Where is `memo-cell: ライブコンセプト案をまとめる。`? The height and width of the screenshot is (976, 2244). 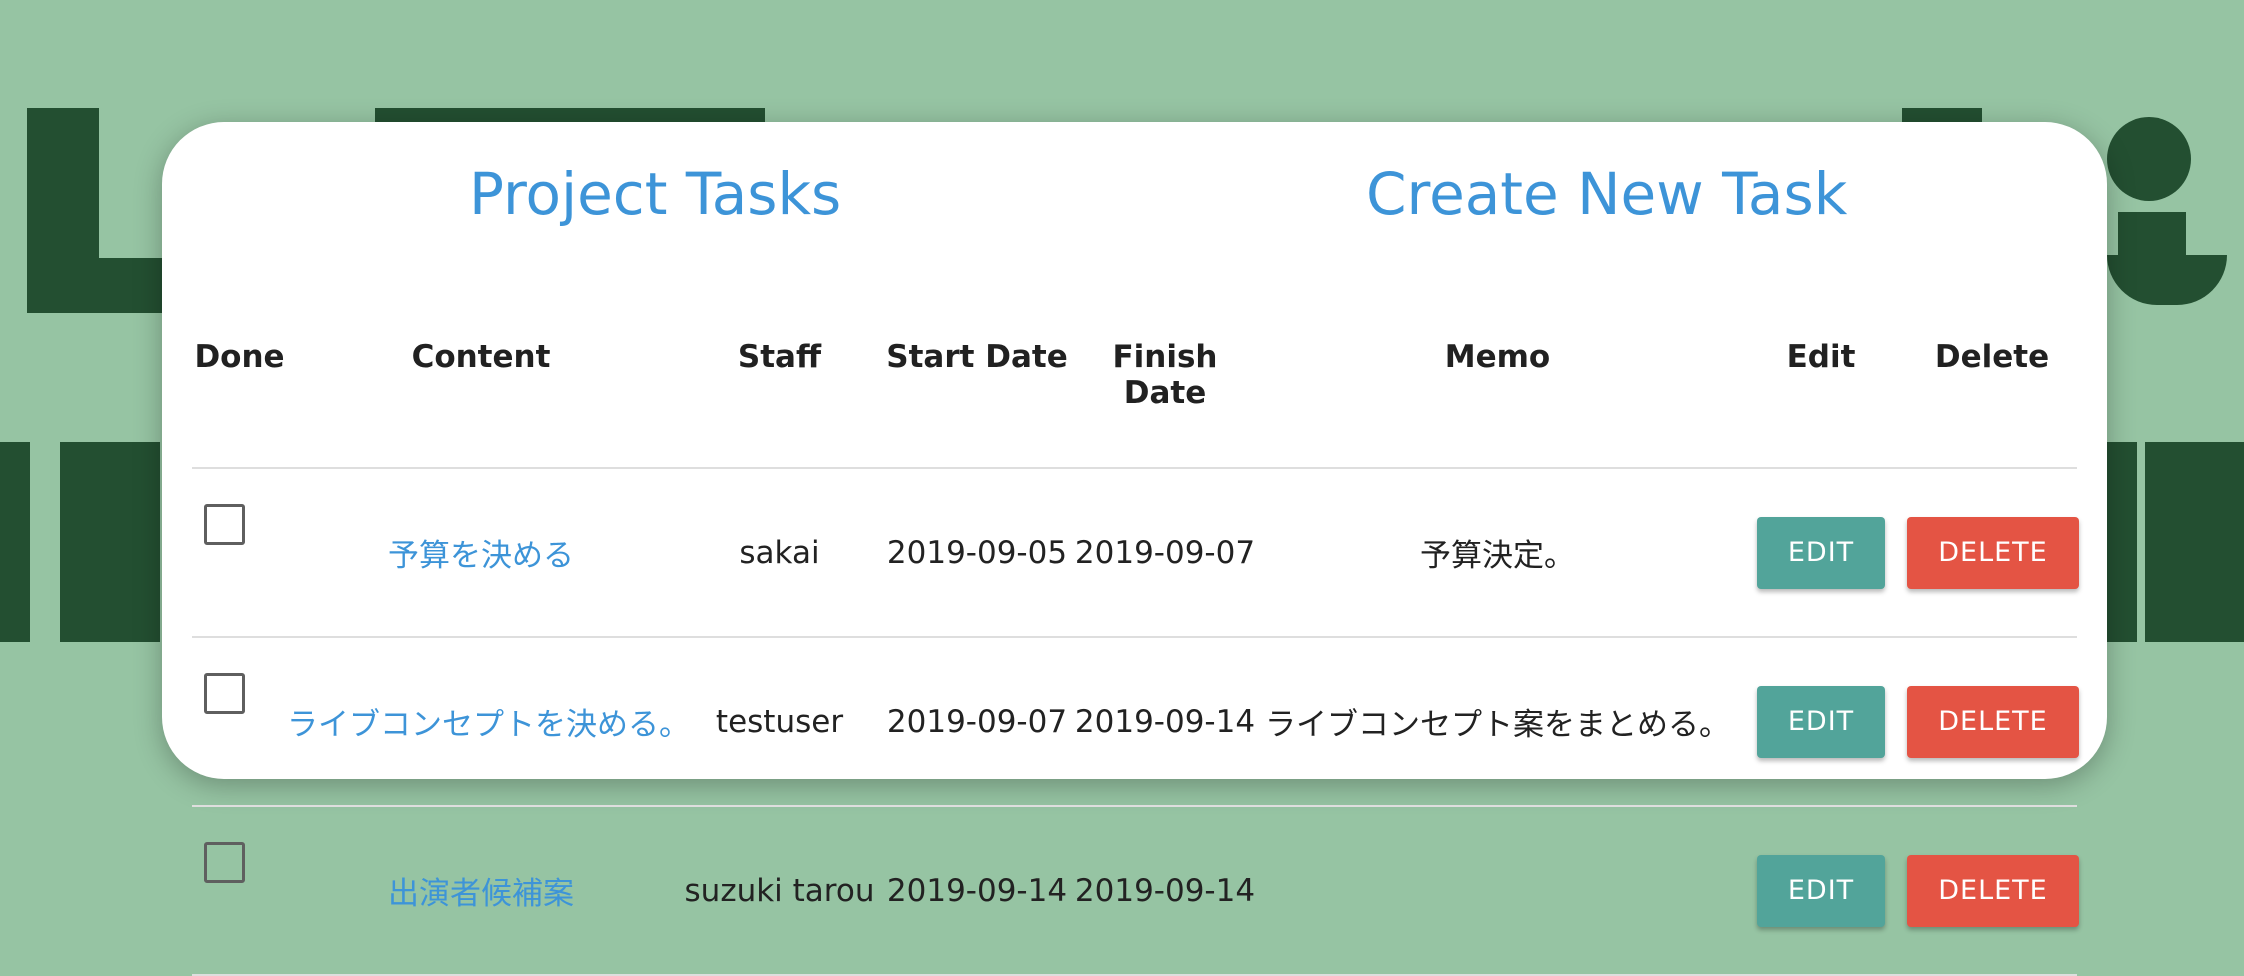
memo-cell: ライブコンセプト案をまとめる。 is located at coordinates (1497, 722).